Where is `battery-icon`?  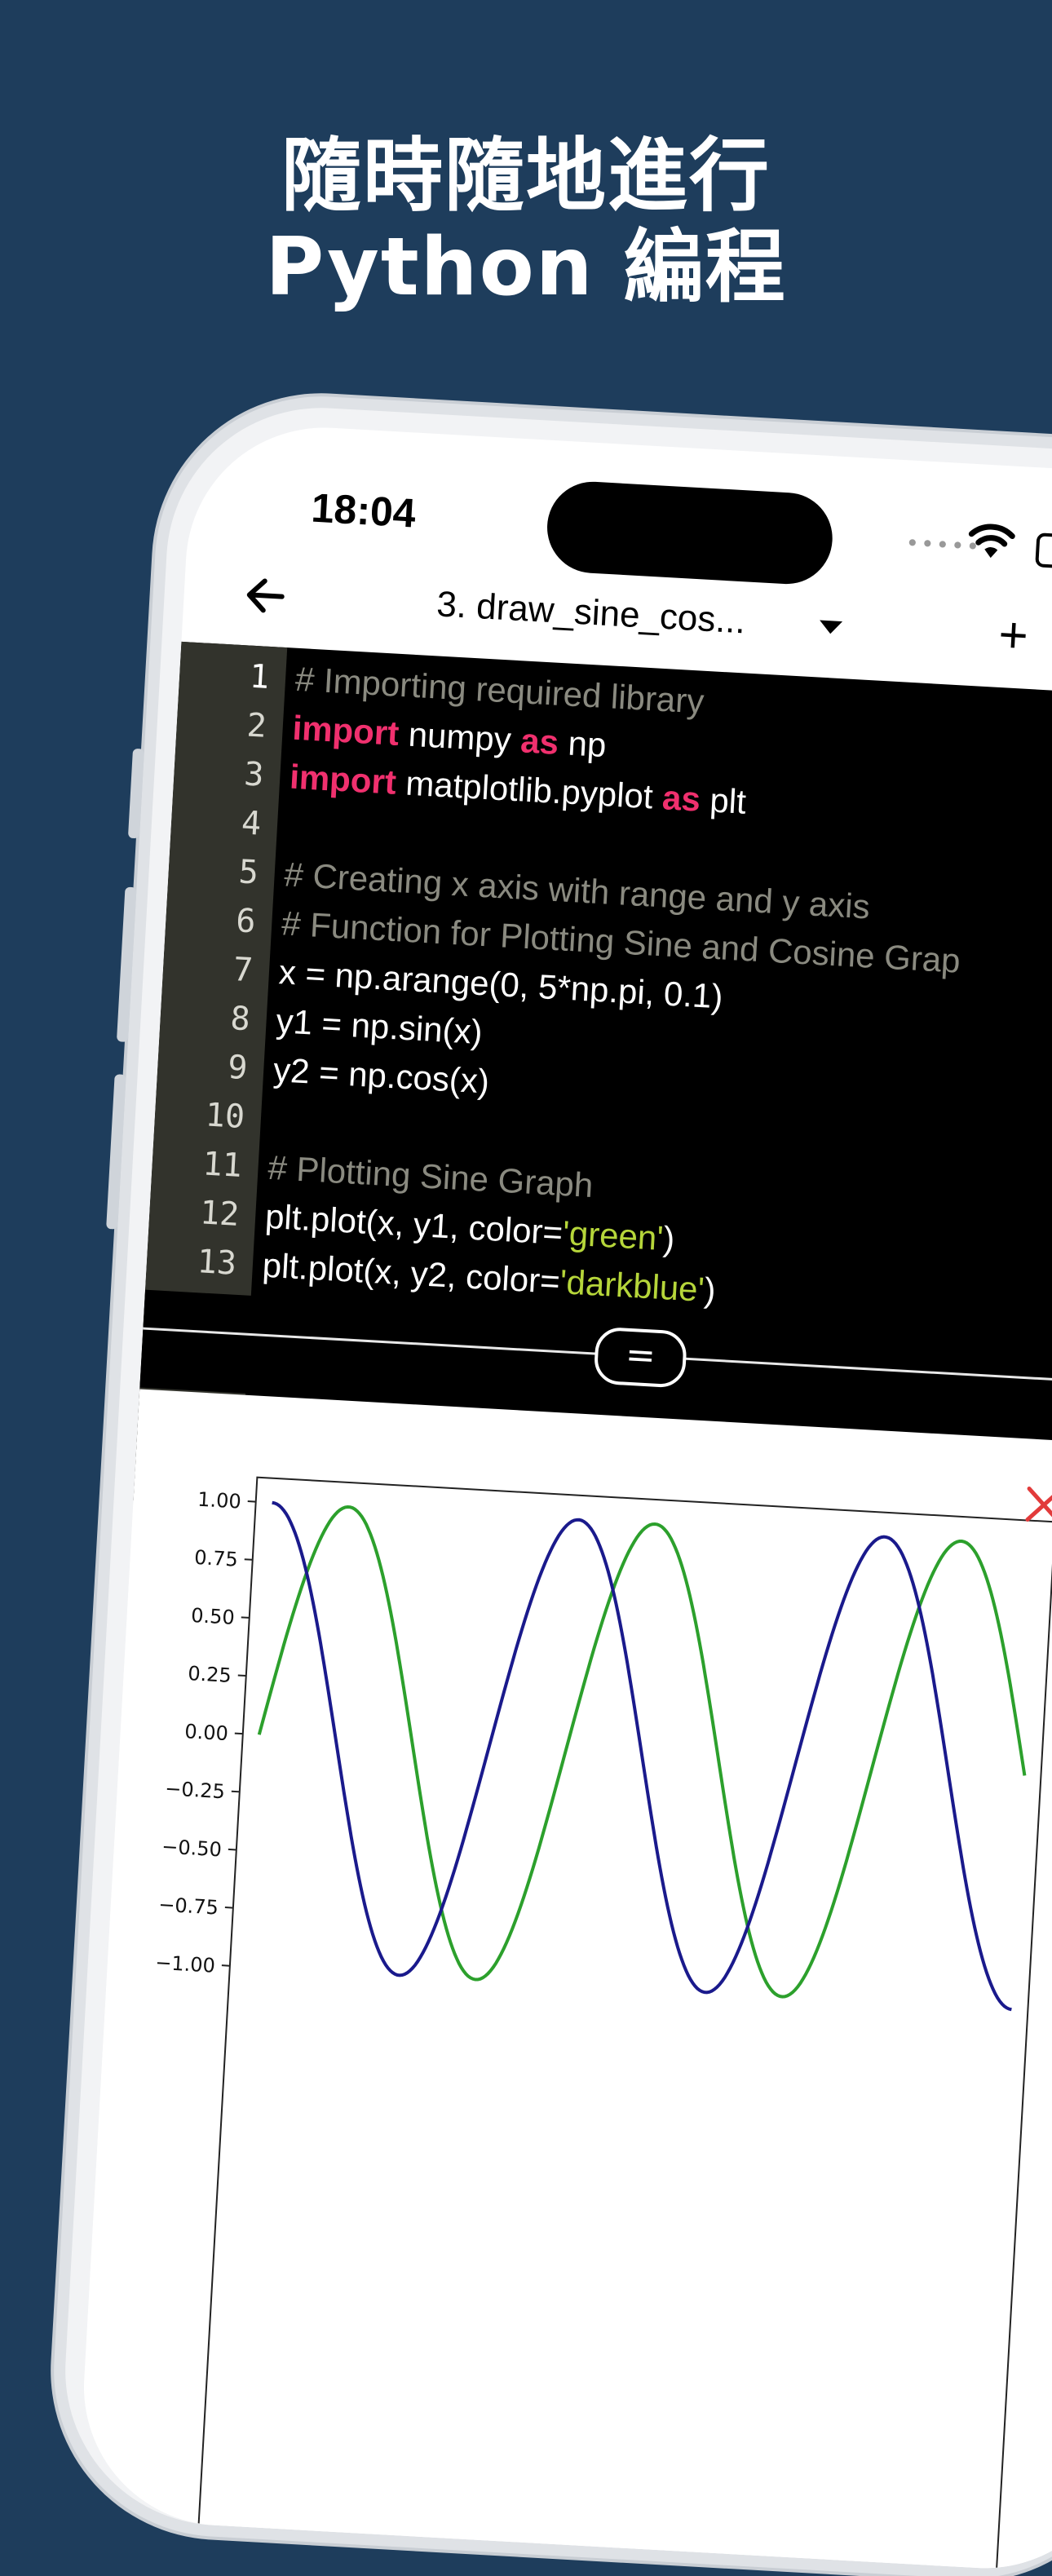 battery-icon is located at coordinates (1043, 551).